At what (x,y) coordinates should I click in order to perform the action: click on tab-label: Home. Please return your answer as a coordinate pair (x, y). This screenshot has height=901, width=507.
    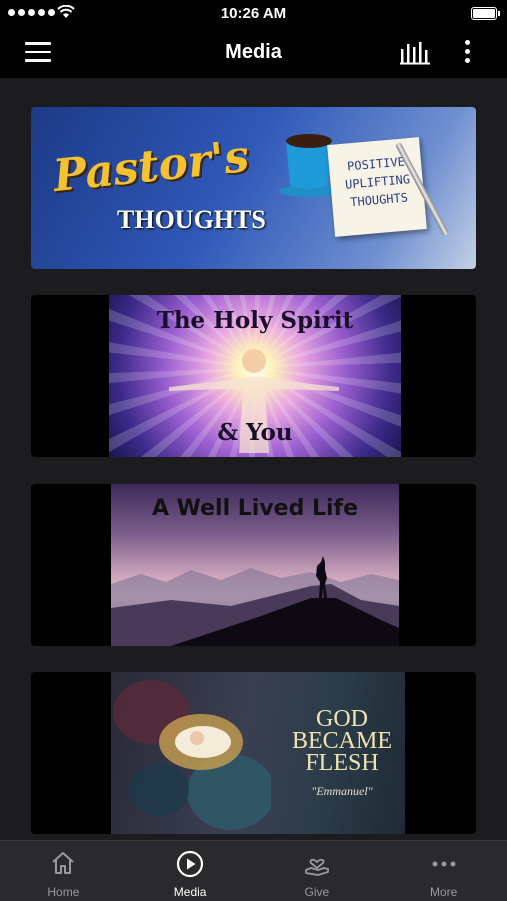
    Looking at the image, I should click on (63, 892).